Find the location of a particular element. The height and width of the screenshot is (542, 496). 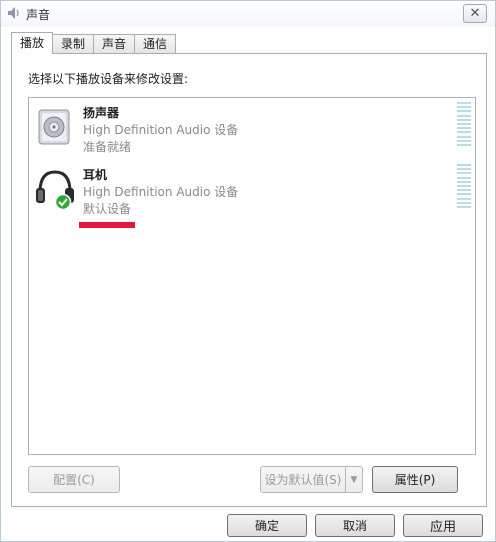

set-default-button: 设为默认值(S) ▼ is located at coordinates (311, 479).